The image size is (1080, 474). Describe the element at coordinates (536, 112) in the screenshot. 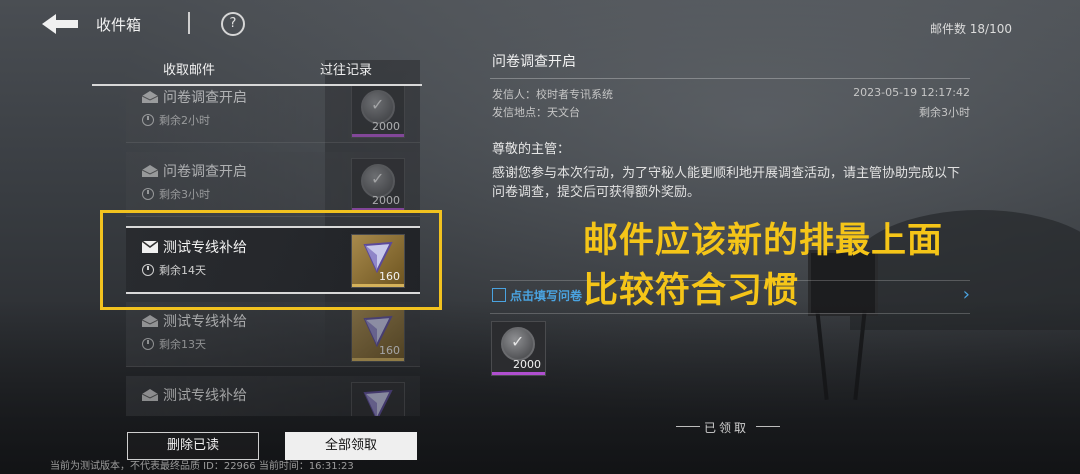

I see `send-location: 发信地点：天文台` at that location.